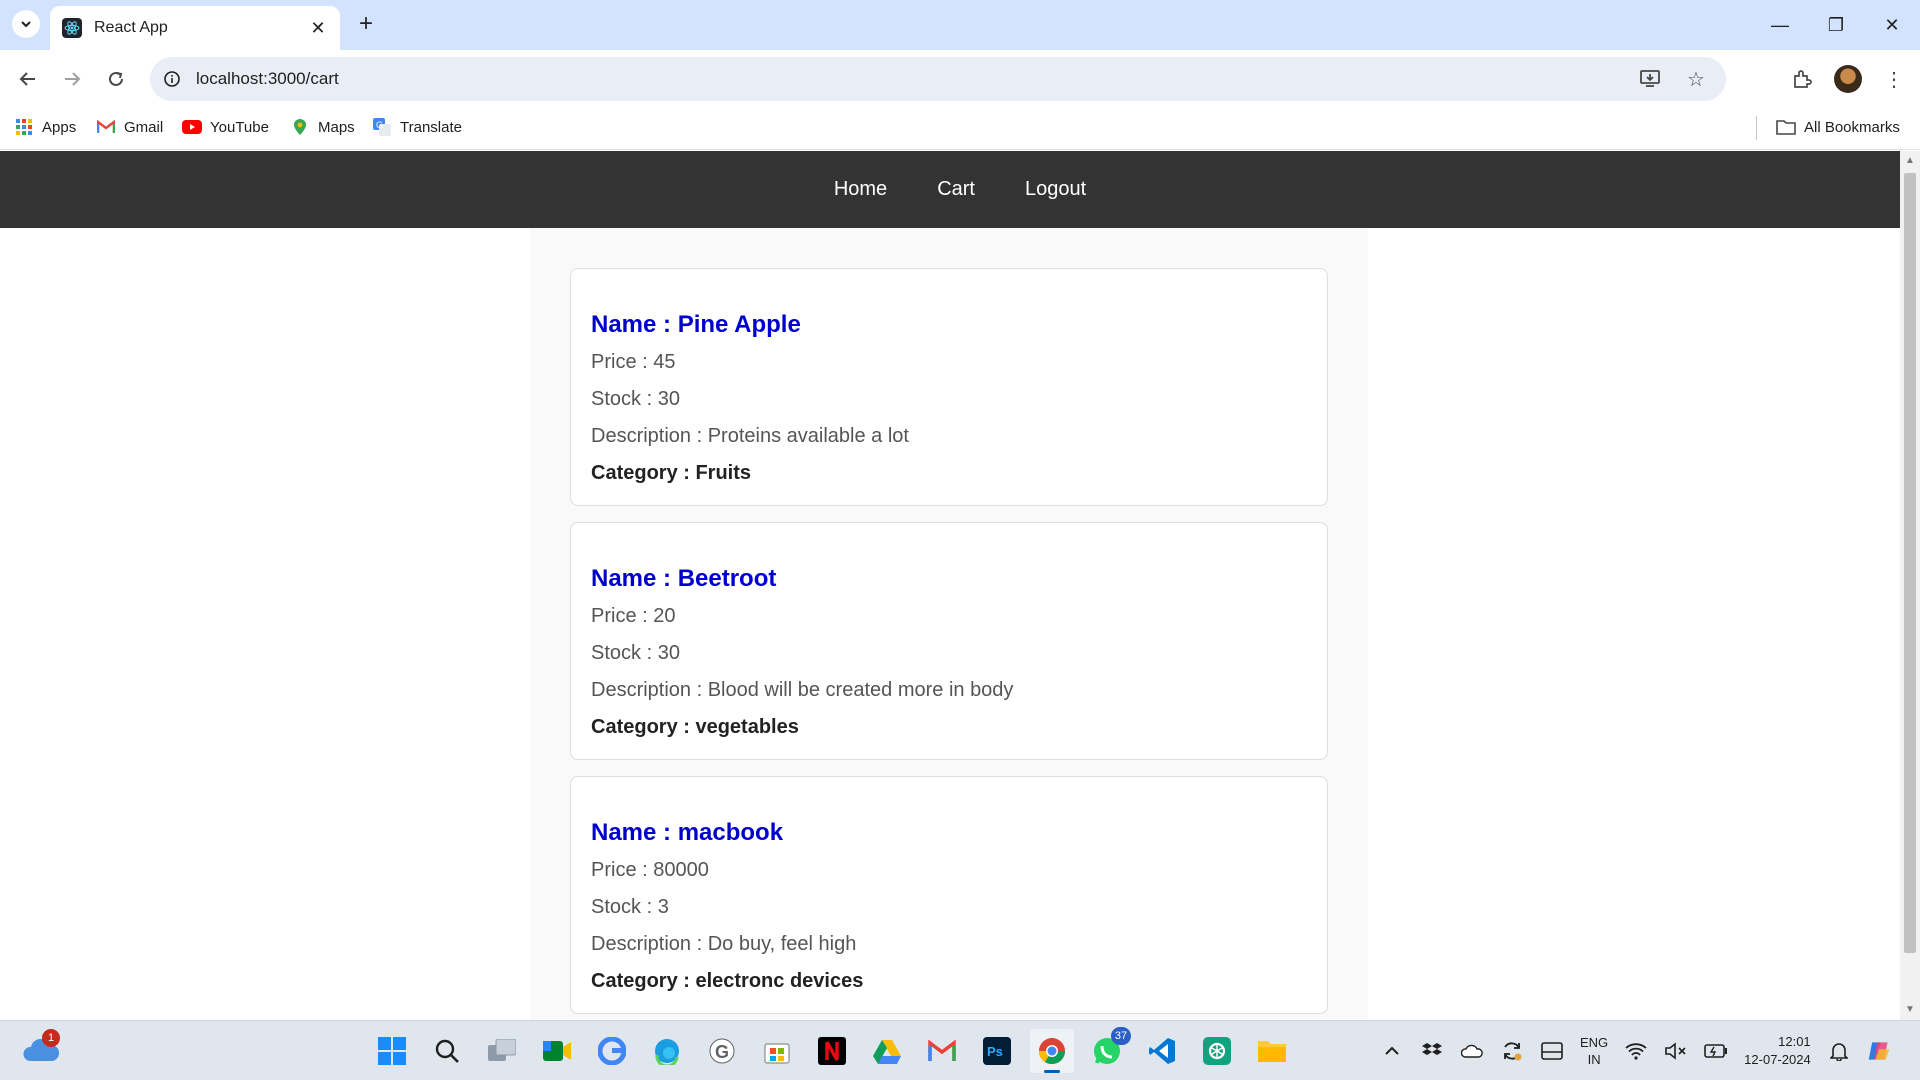  I want to click on copilot-icon, so click(1879, 1051).